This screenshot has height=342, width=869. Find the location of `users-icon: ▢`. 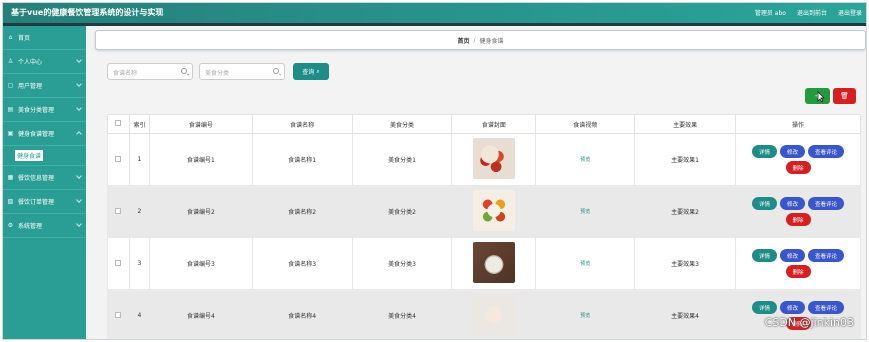

users-icon: ▢ is located at coordinates (10, 85).